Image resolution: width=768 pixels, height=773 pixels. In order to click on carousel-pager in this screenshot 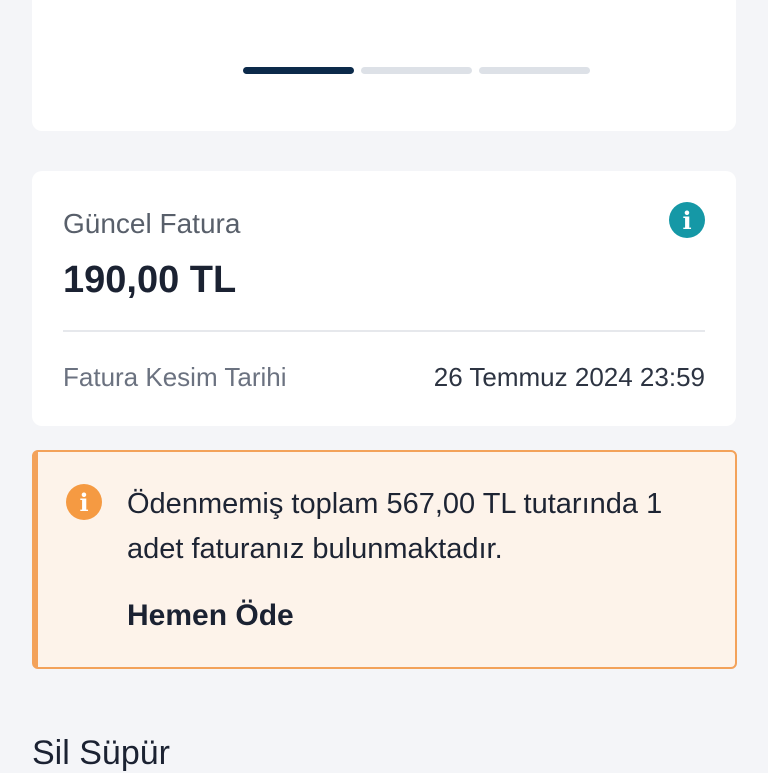, I will do `click(416, 70)`.